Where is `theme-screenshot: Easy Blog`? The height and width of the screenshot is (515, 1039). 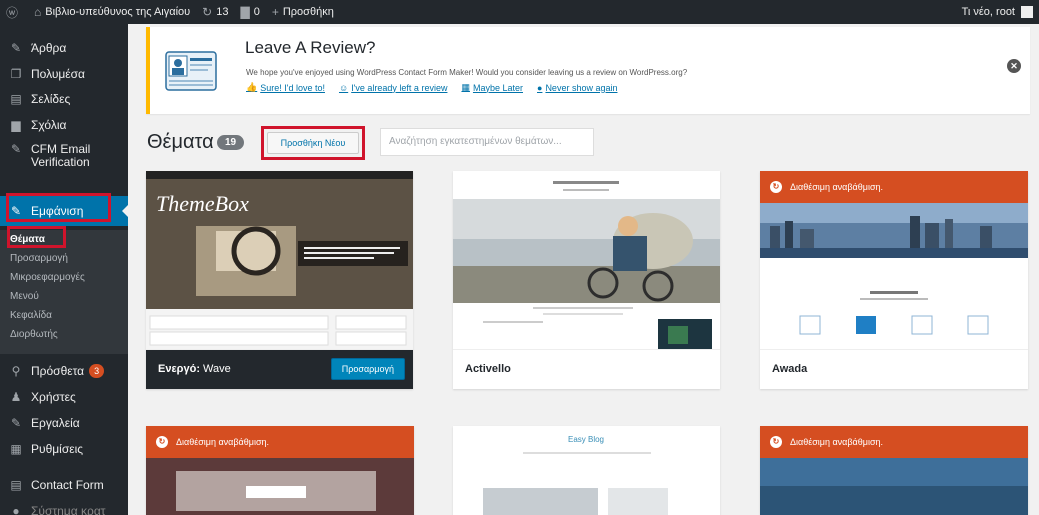
theme-screenshot: Easy Blog is located at coordinates (586, 470).